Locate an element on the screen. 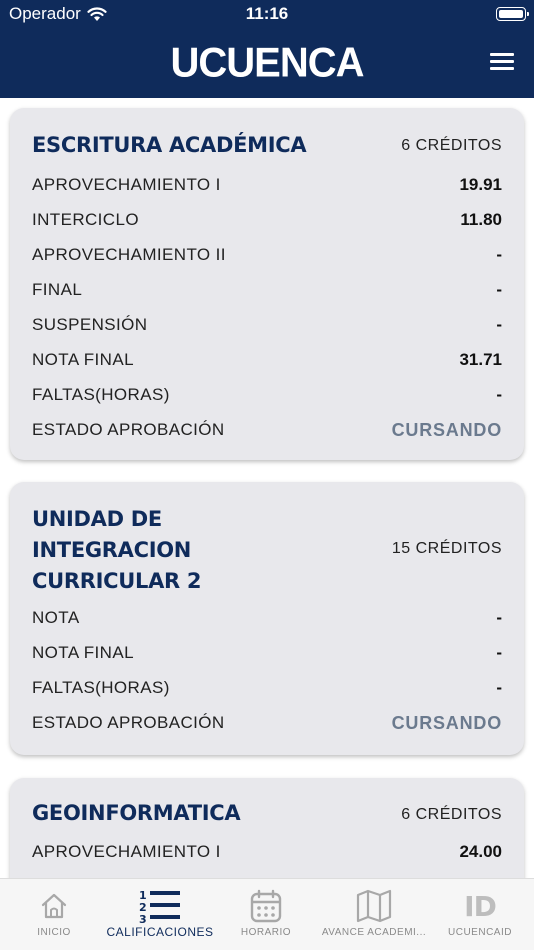  grade-row: NOTA FINAL 31.71 is located at coordinates (267, 360).